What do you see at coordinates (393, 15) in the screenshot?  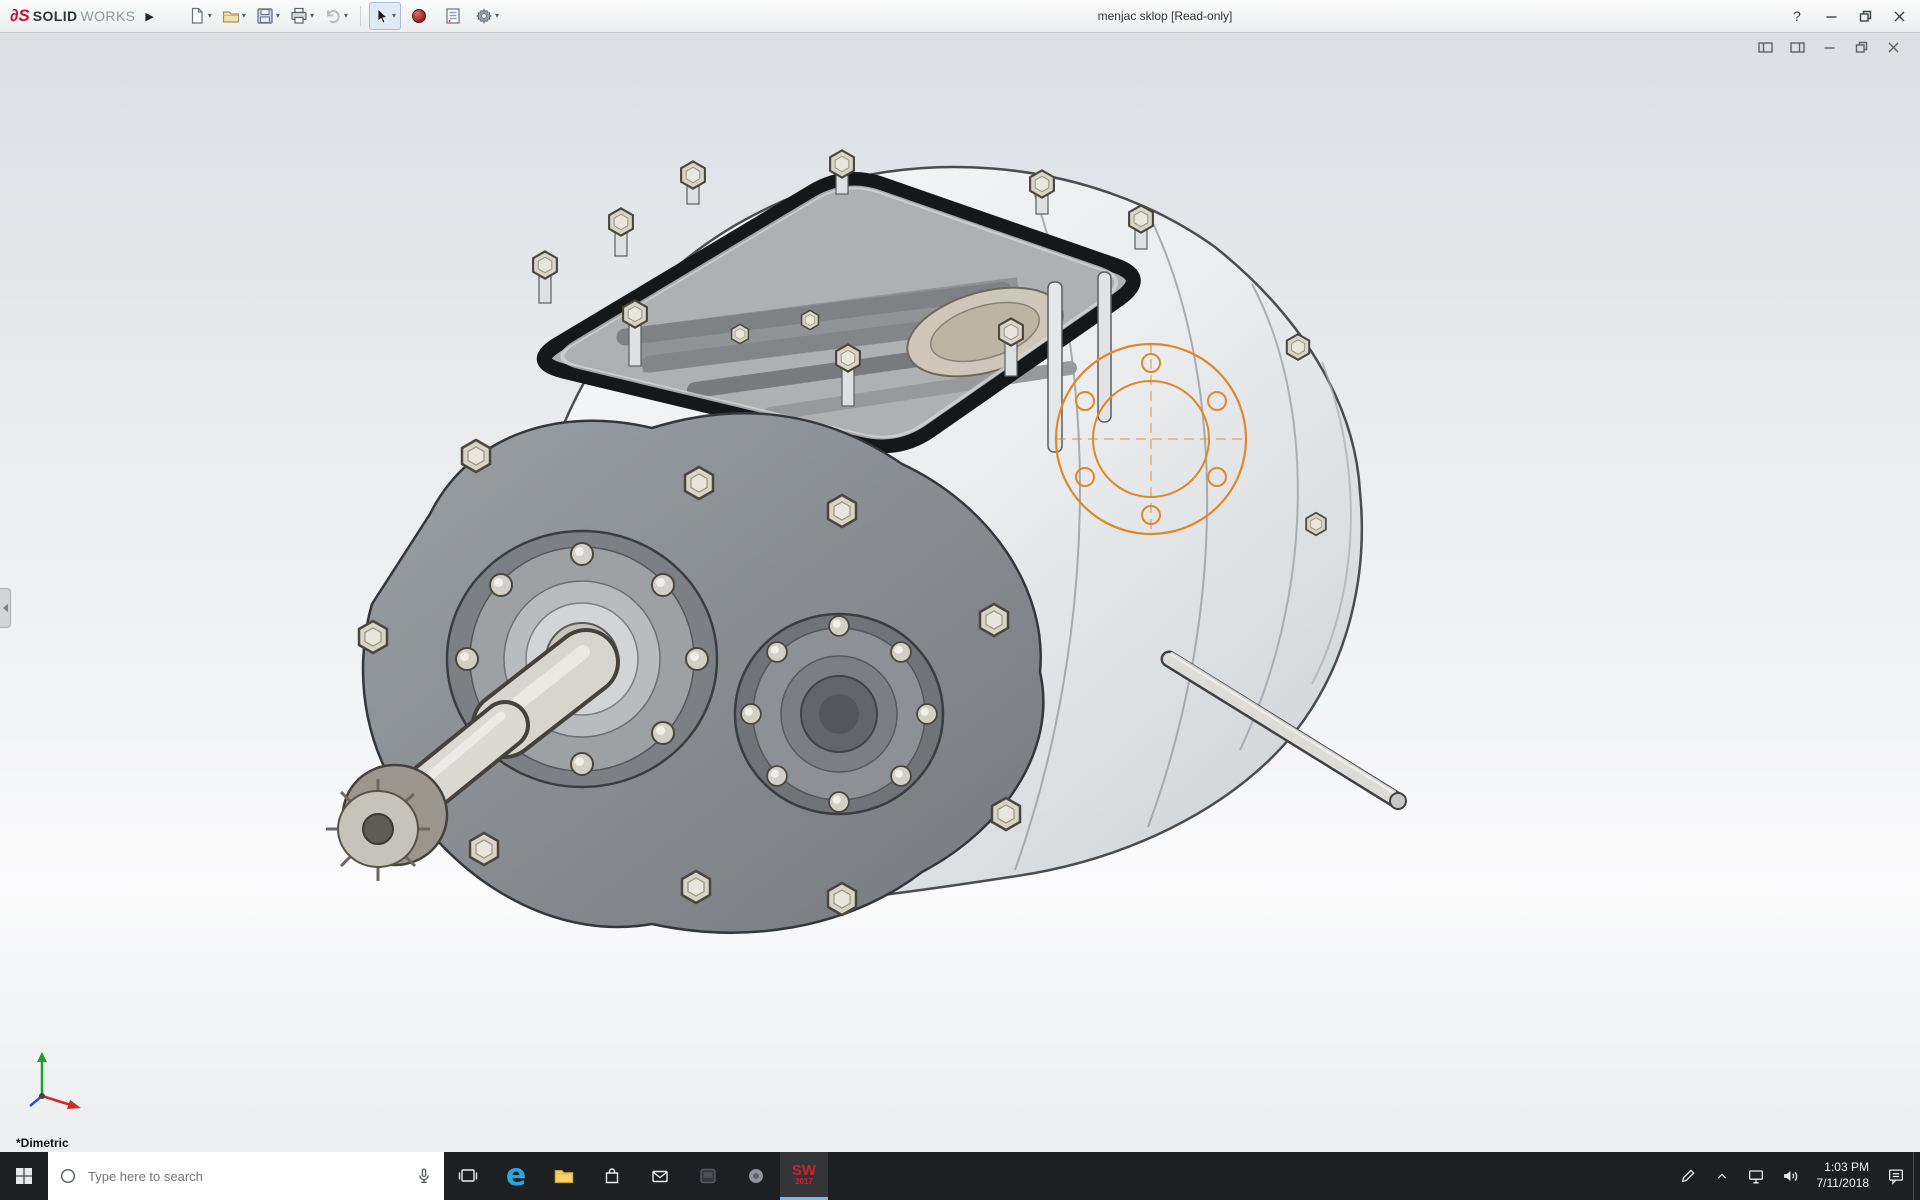 I see `select-tool-caret-icon: ▾` at bounding box center [393, 15].